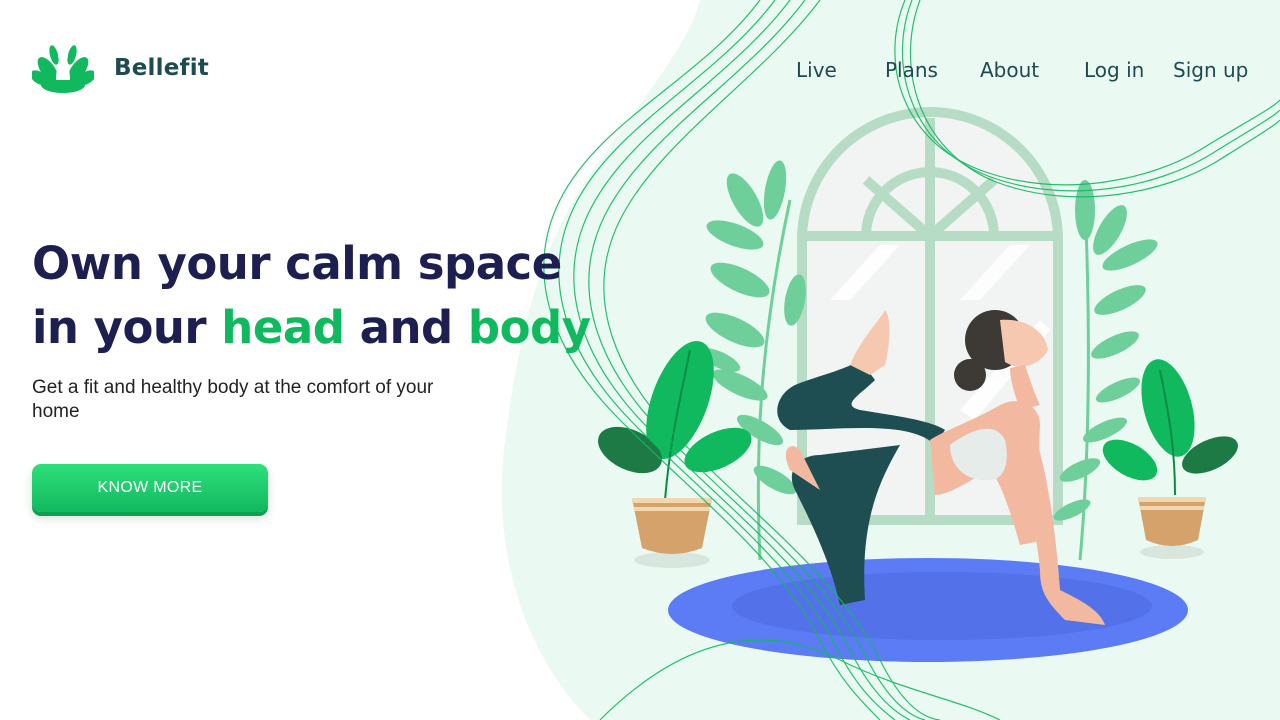 The image size is (1280, 720). Describe the element at coordinates (150, 488) in the screenshot. I see `know-more-button: KNOW MORE` at that location.